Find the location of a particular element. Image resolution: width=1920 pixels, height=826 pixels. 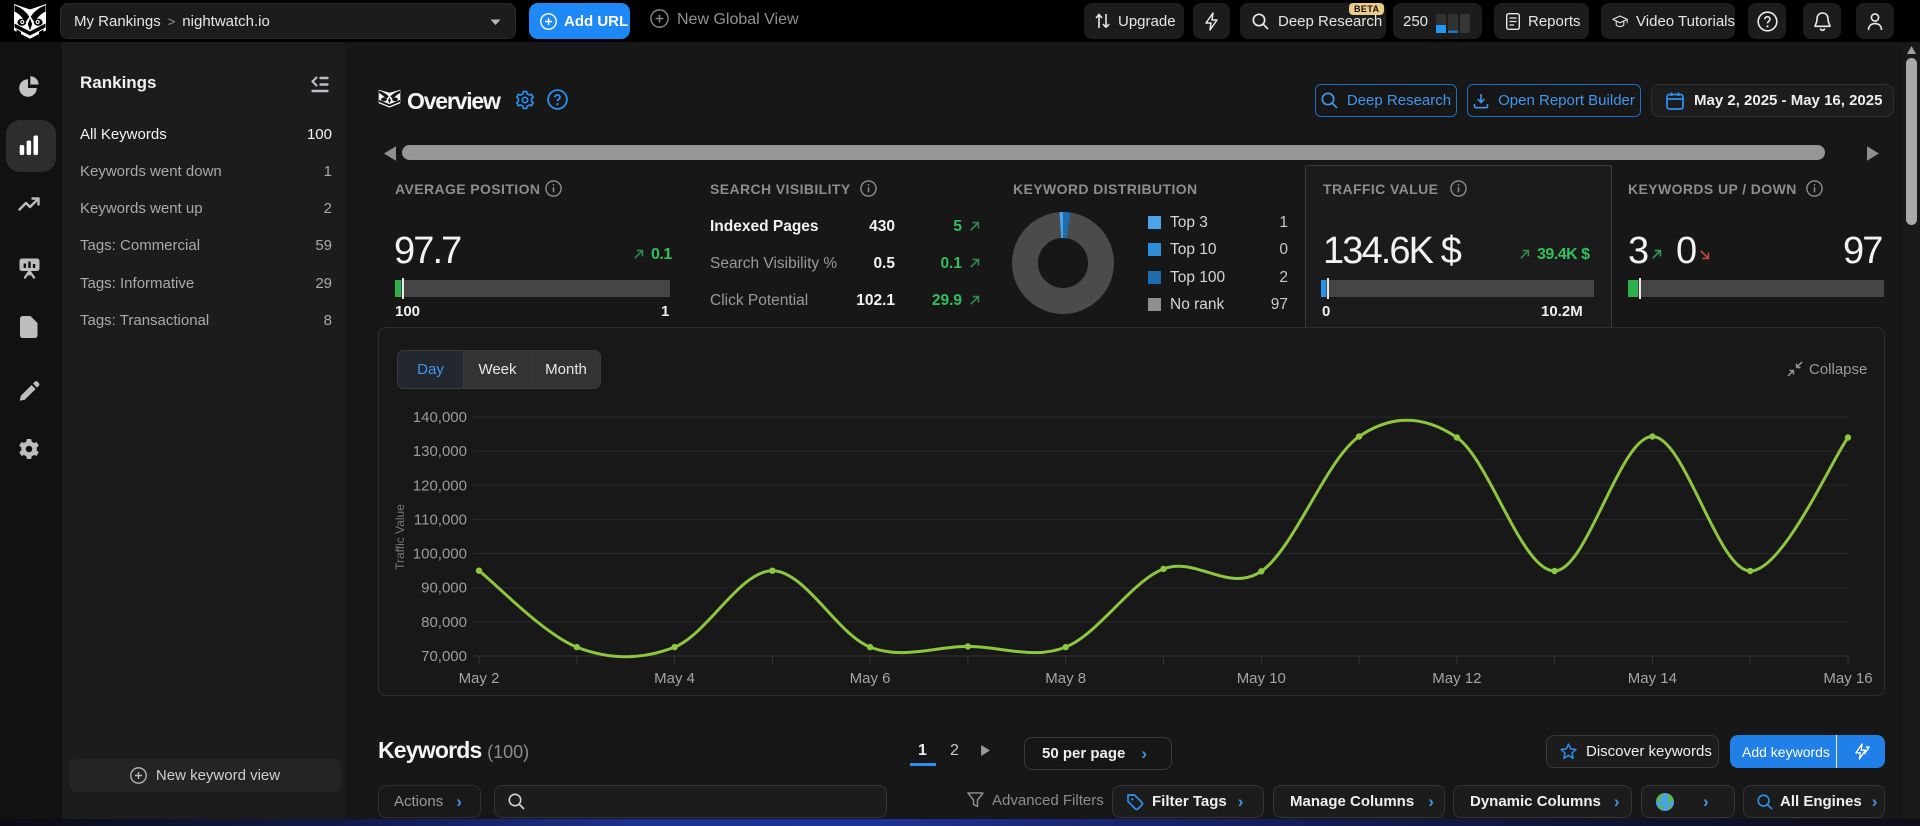

svg-text: 80,000 is located at coordinates (444, 622).